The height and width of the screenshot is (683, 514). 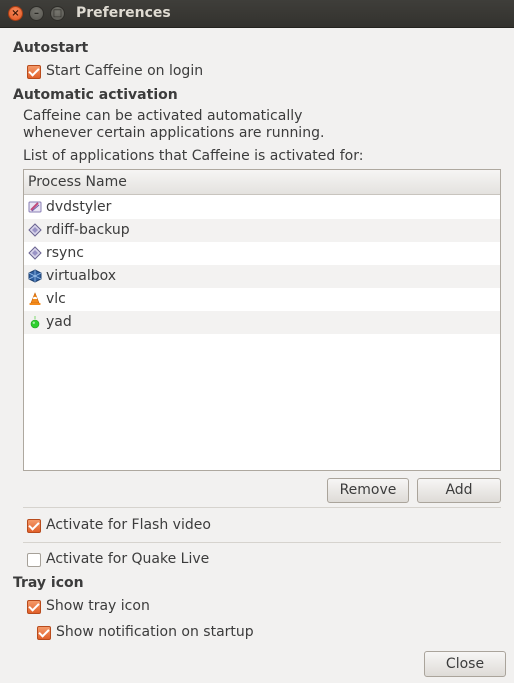 I want to click on show-tray-icon-checkbox, so click(x=34, y=607).